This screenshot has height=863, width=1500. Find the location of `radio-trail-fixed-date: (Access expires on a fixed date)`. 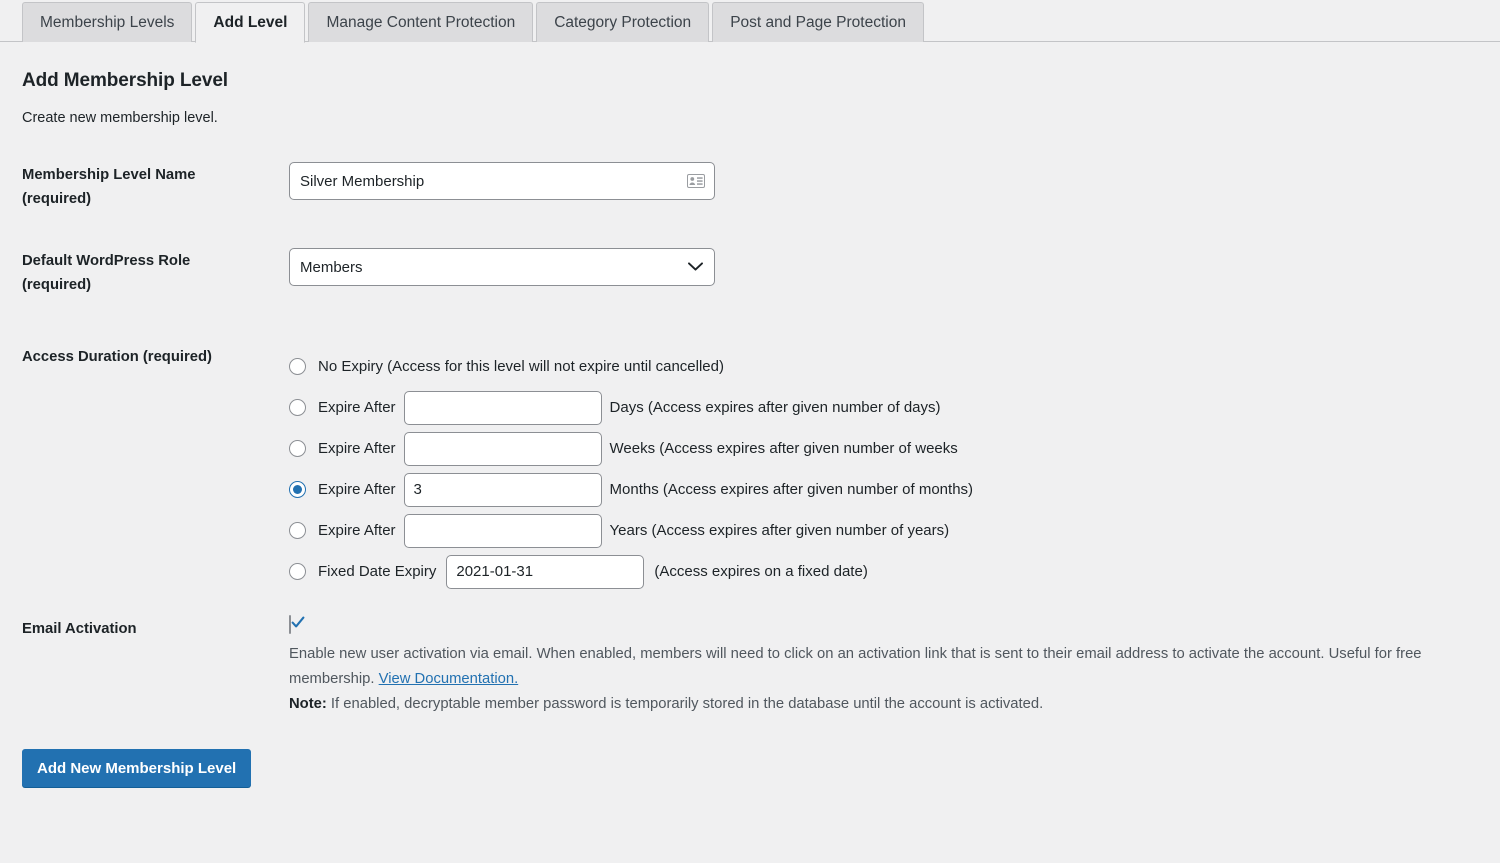

radio-trail-fixed-date: (Access expires on a fixed date) is located at coordinates (761, 571).